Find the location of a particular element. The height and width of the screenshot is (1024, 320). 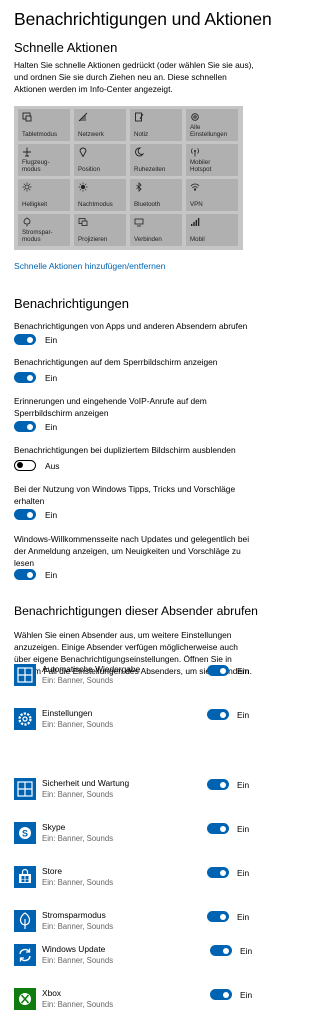

tile-airplane-mode: Flugzeug-modus is located at coordinates (44, 160).